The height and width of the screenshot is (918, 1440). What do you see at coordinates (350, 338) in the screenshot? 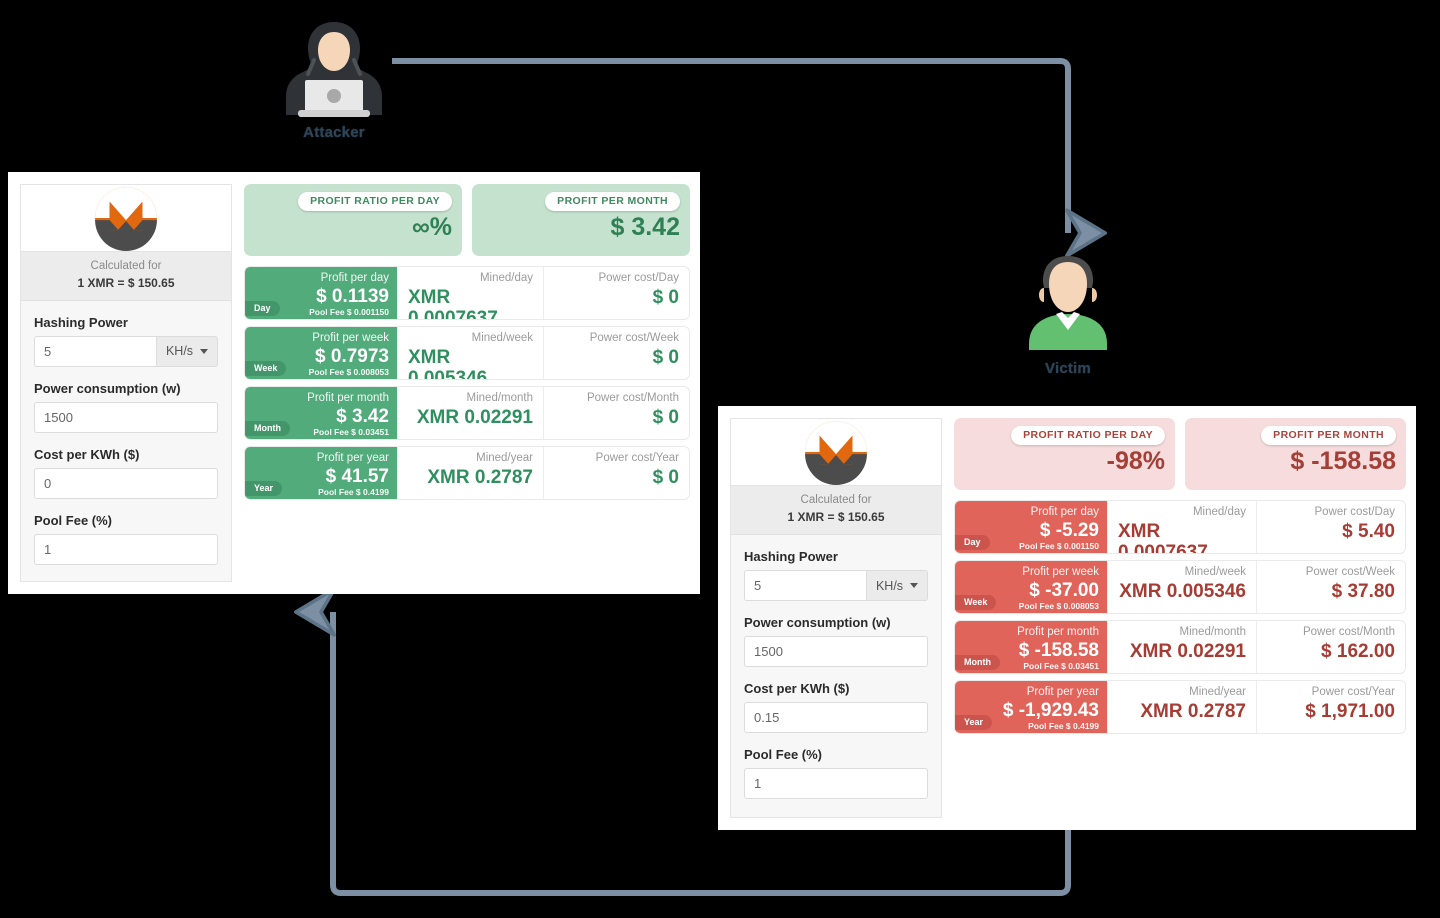
I see `profit-label: Profit per week` at bounding box center [350, 338].